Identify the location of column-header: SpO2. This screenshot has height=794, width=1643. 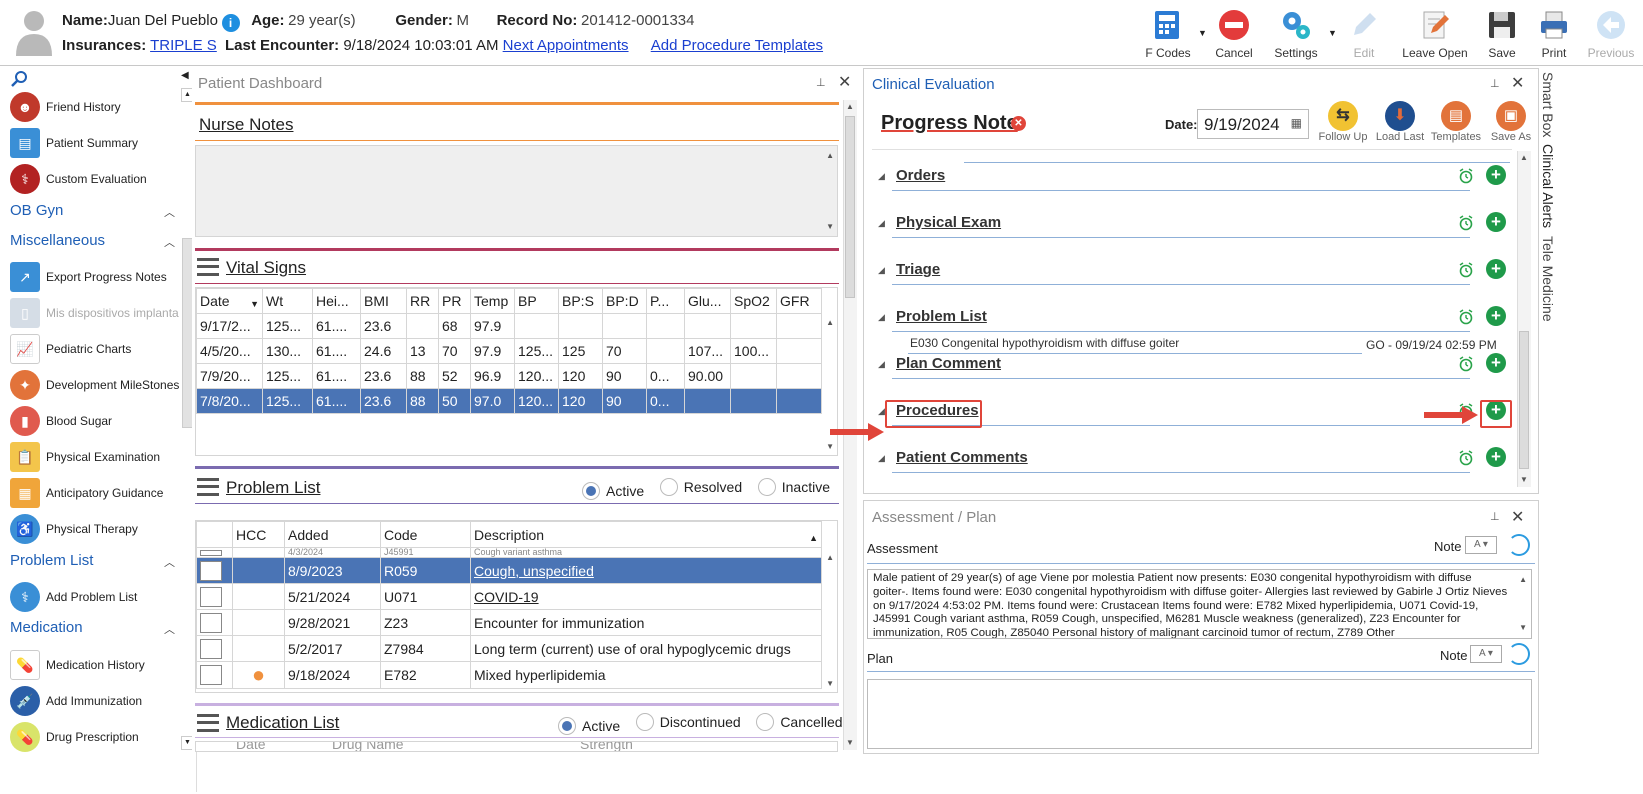
(753, 301).